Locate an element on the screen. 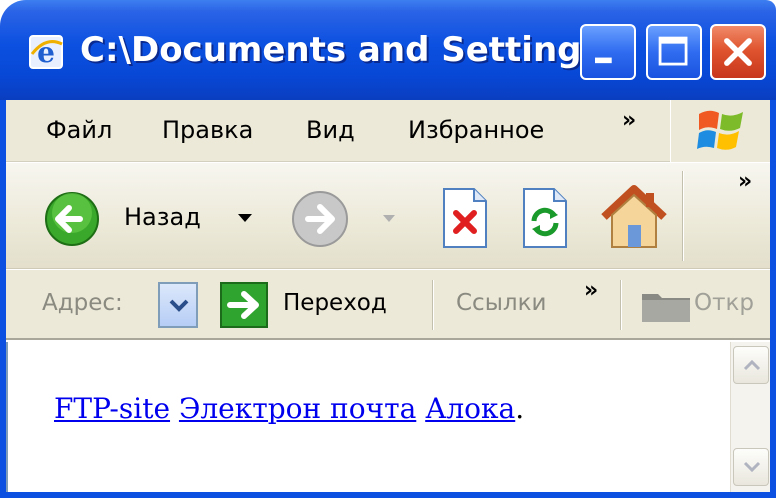 The image size is (776, 498). refresh-button is located at coordinates (545, 218).